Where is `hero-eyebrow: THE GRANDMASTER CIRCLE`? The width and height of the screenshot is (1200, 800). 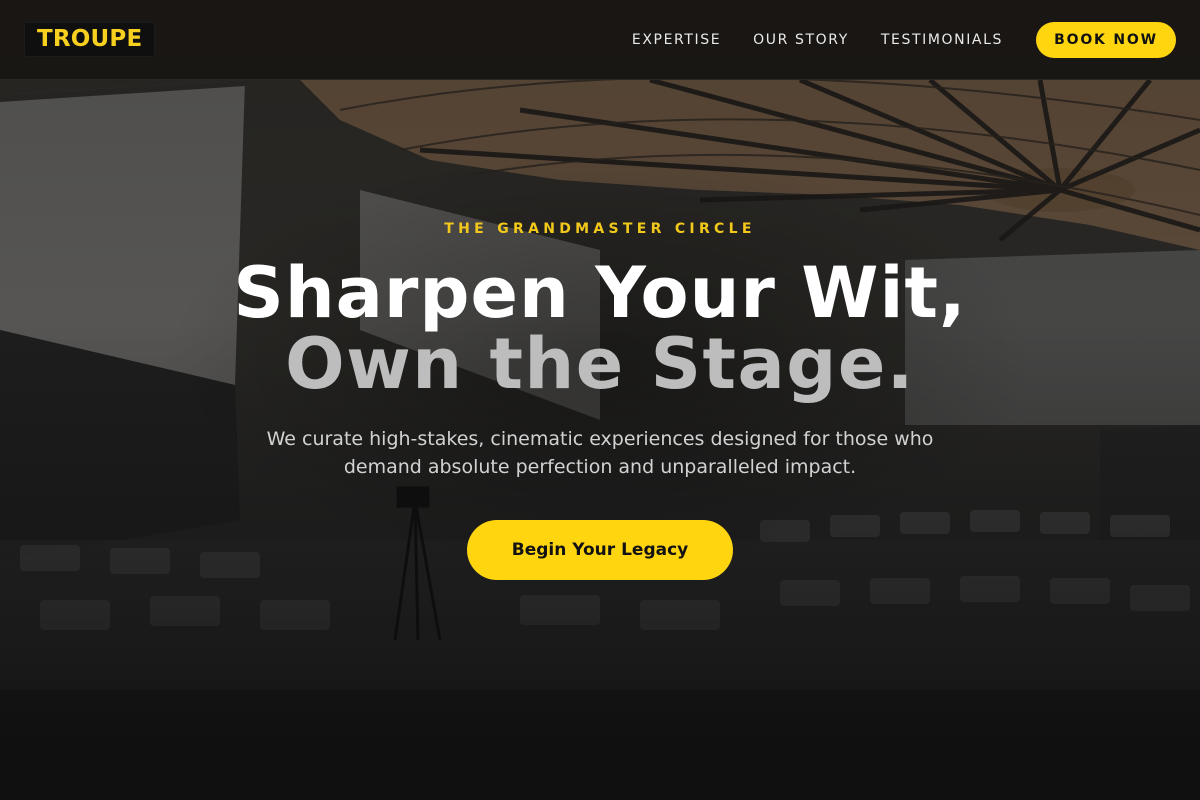 hero-eyebrow: THE GRANDMASTER CIRCLE is located at coordinates (600, 229).